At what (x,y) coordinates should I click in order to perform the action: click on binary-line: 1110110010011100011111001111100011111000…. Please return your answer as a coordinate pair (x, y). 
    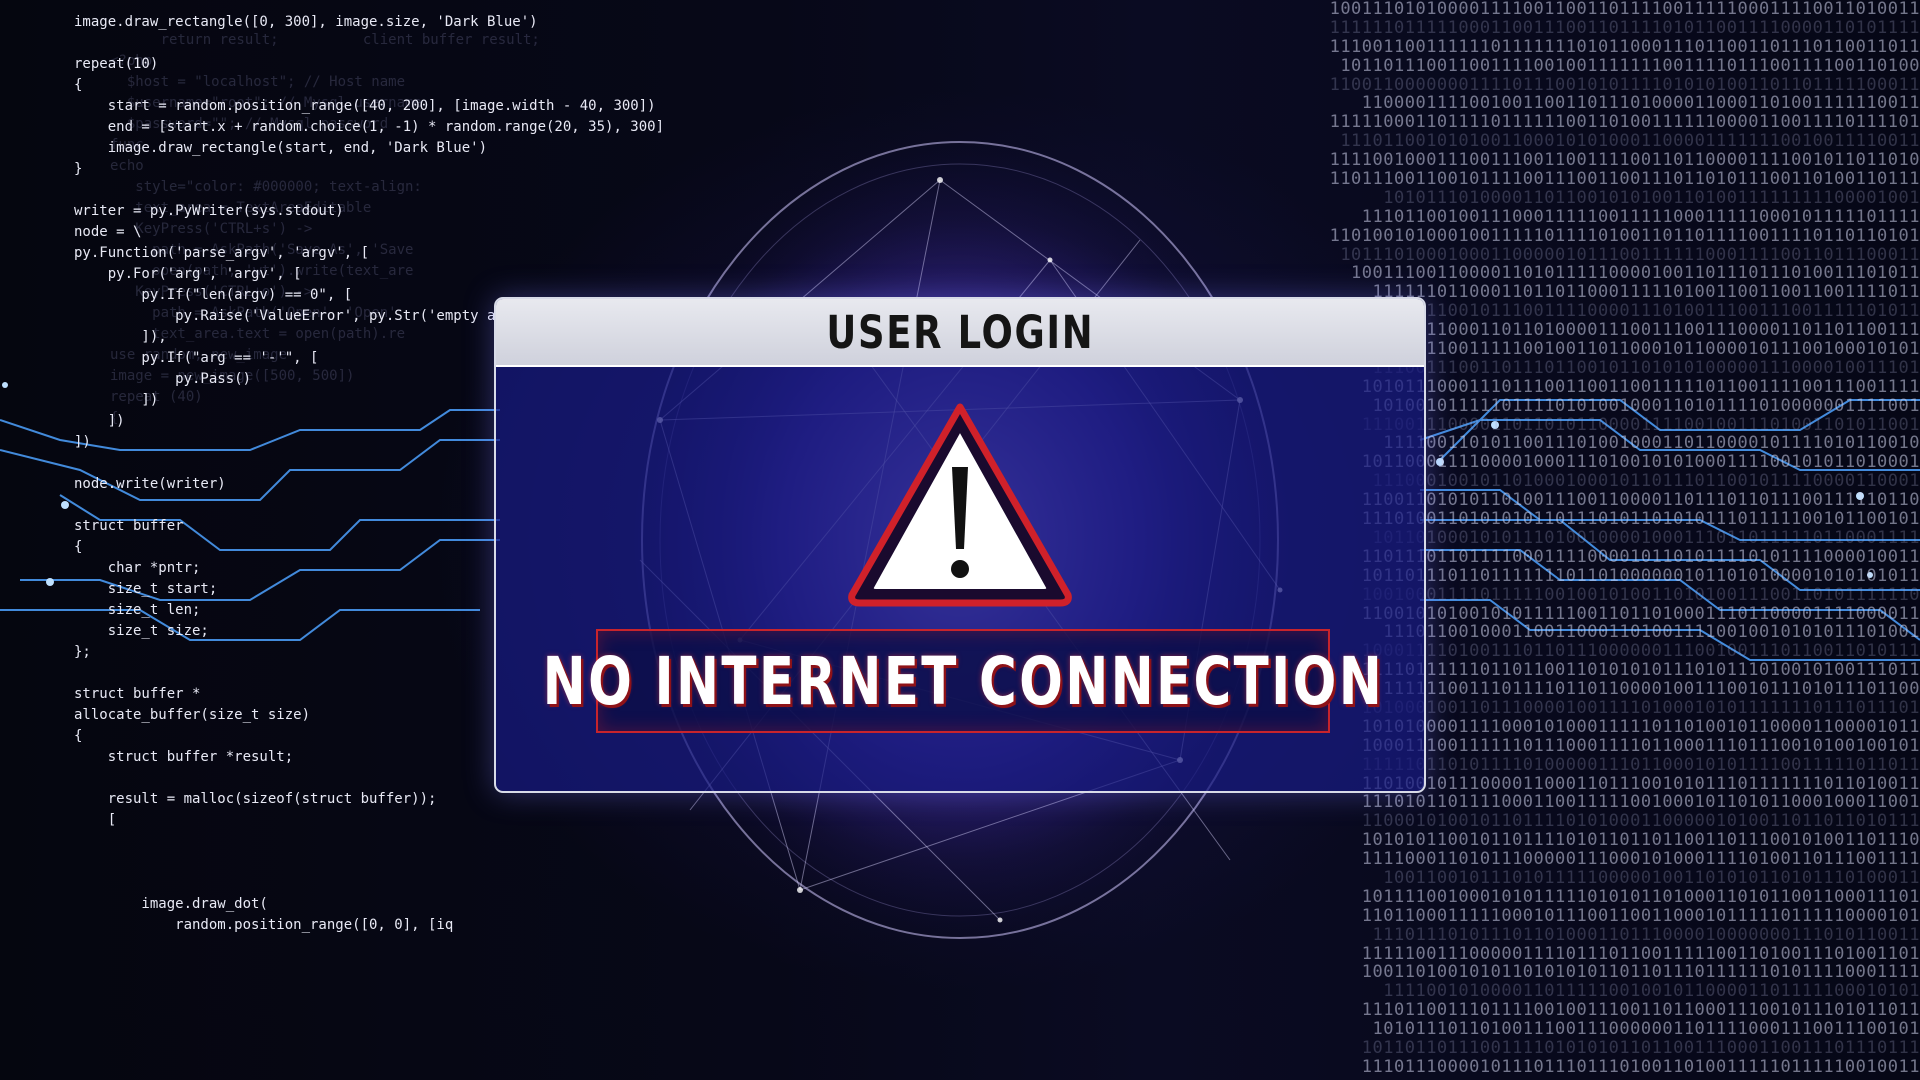
    Looking at the image, I should click on (1640, 216).